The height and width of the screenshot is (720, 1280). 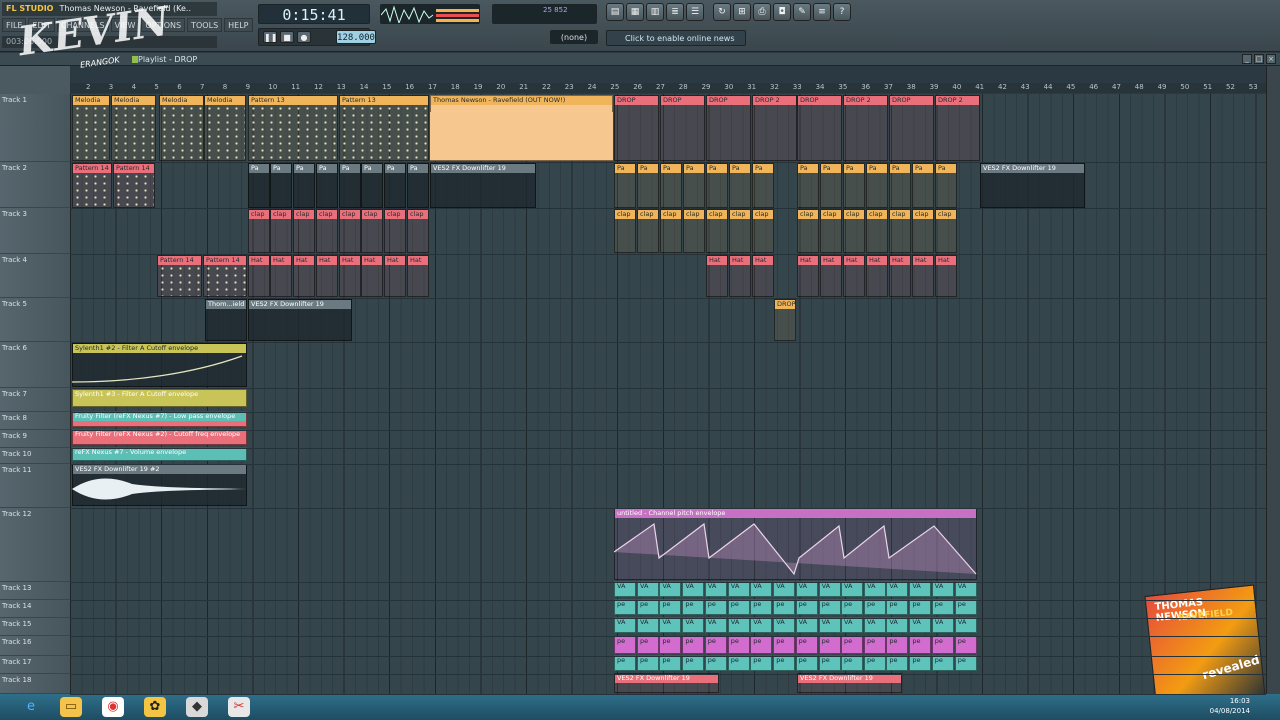 I want to click on vertical-scrollbar, so click(x=1273, y=380).